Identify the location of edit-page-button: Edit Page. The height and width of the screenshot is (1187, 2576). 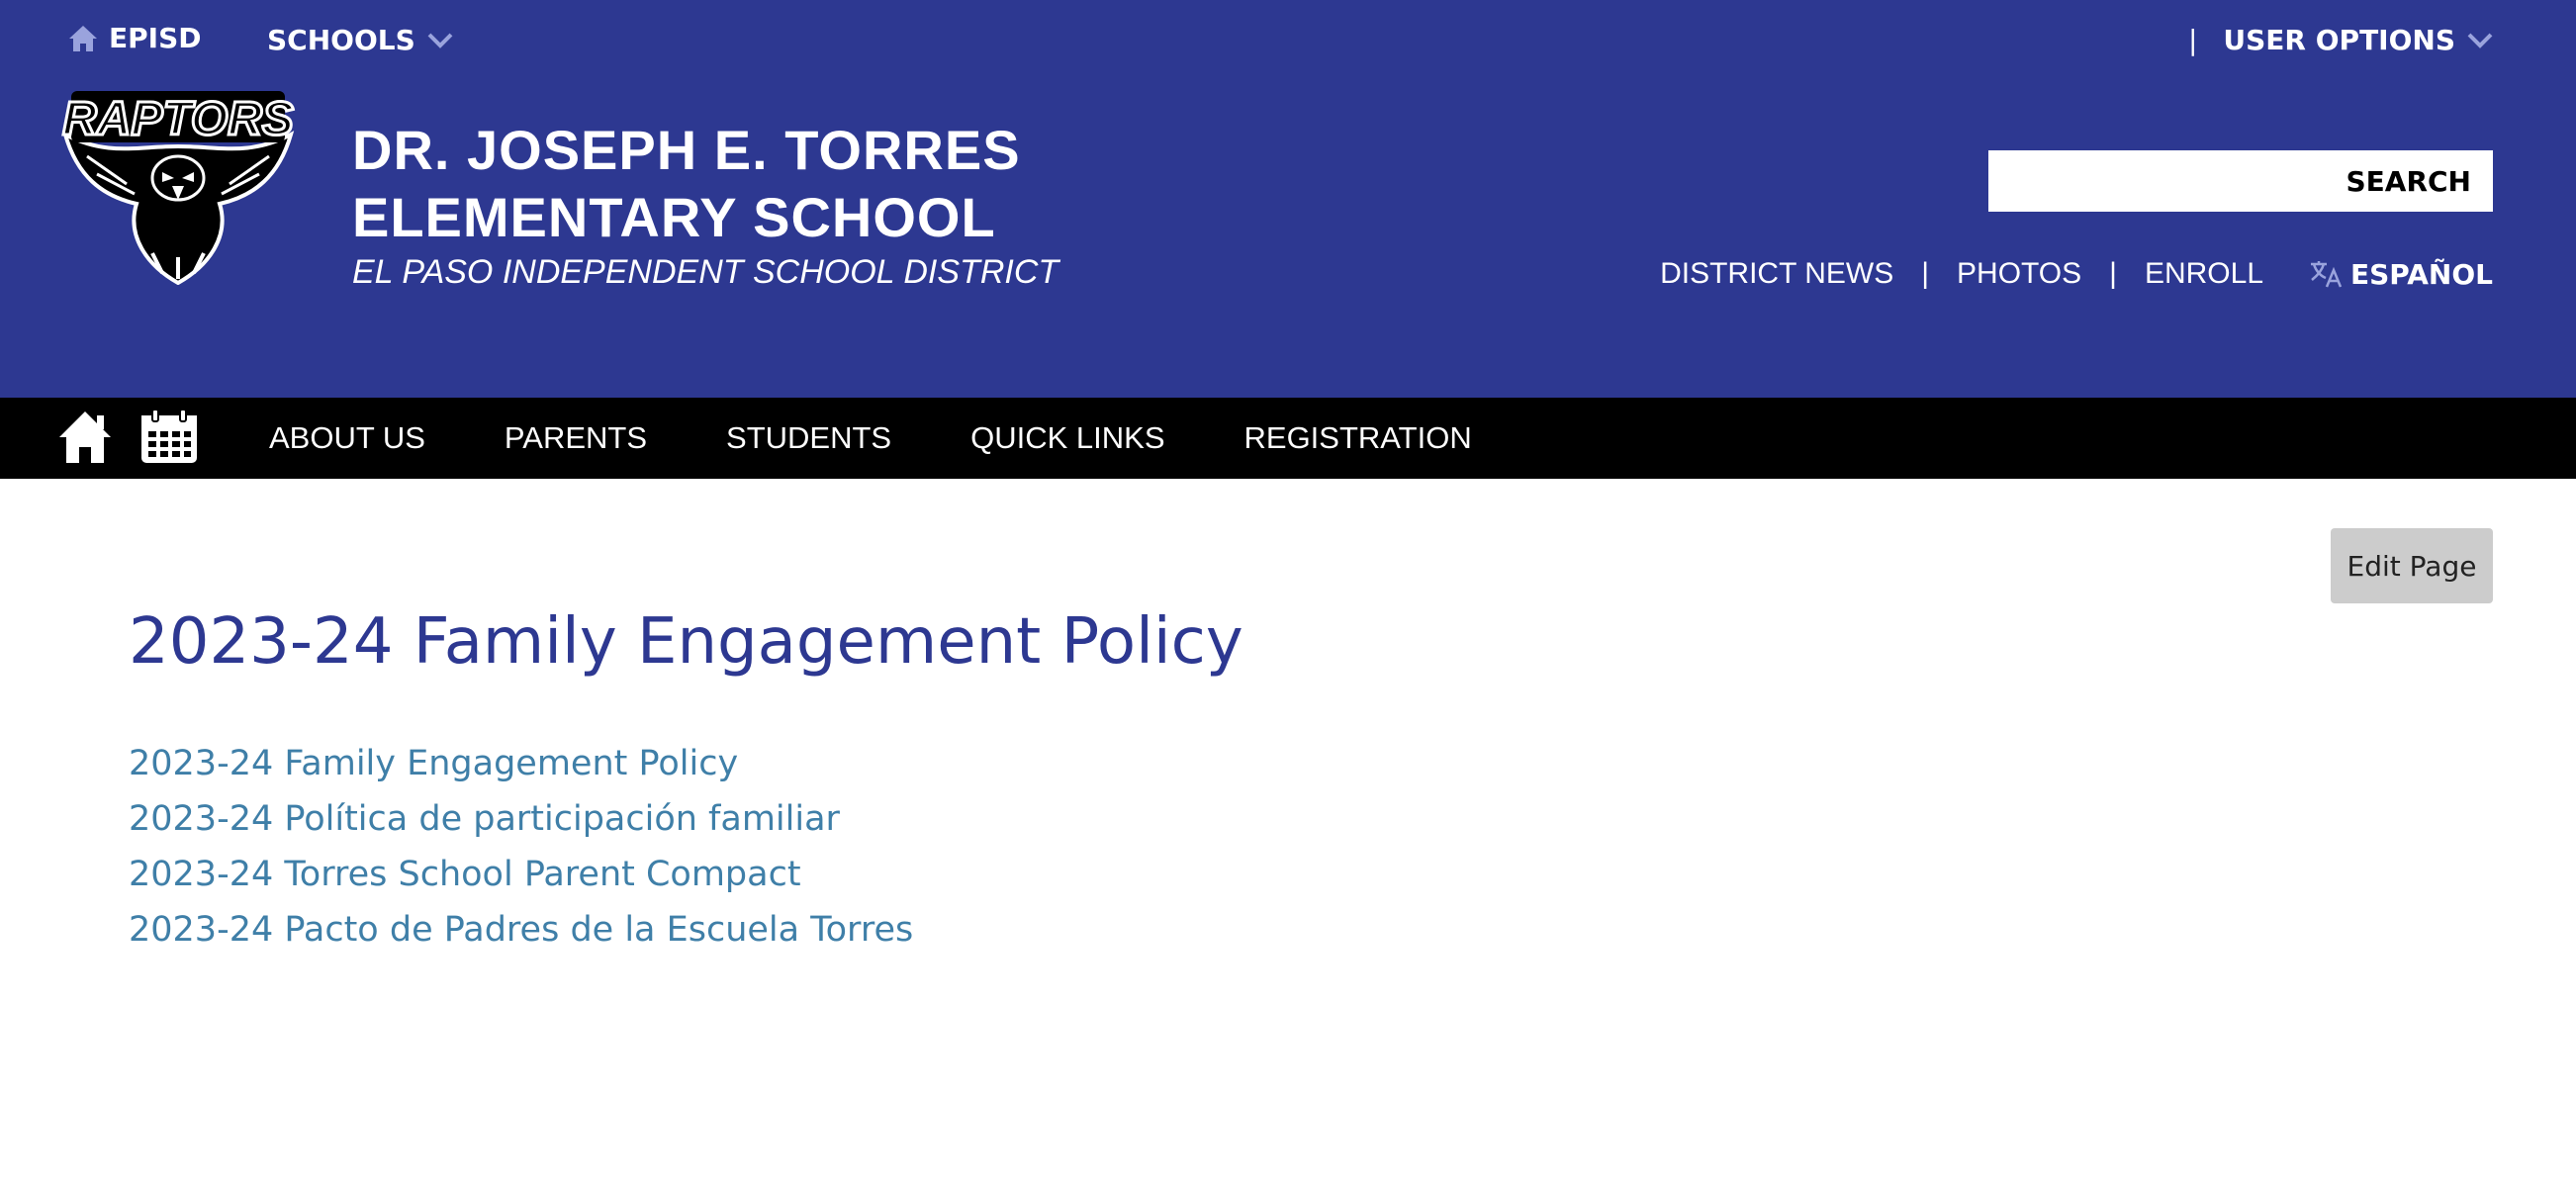
(2412, 565).